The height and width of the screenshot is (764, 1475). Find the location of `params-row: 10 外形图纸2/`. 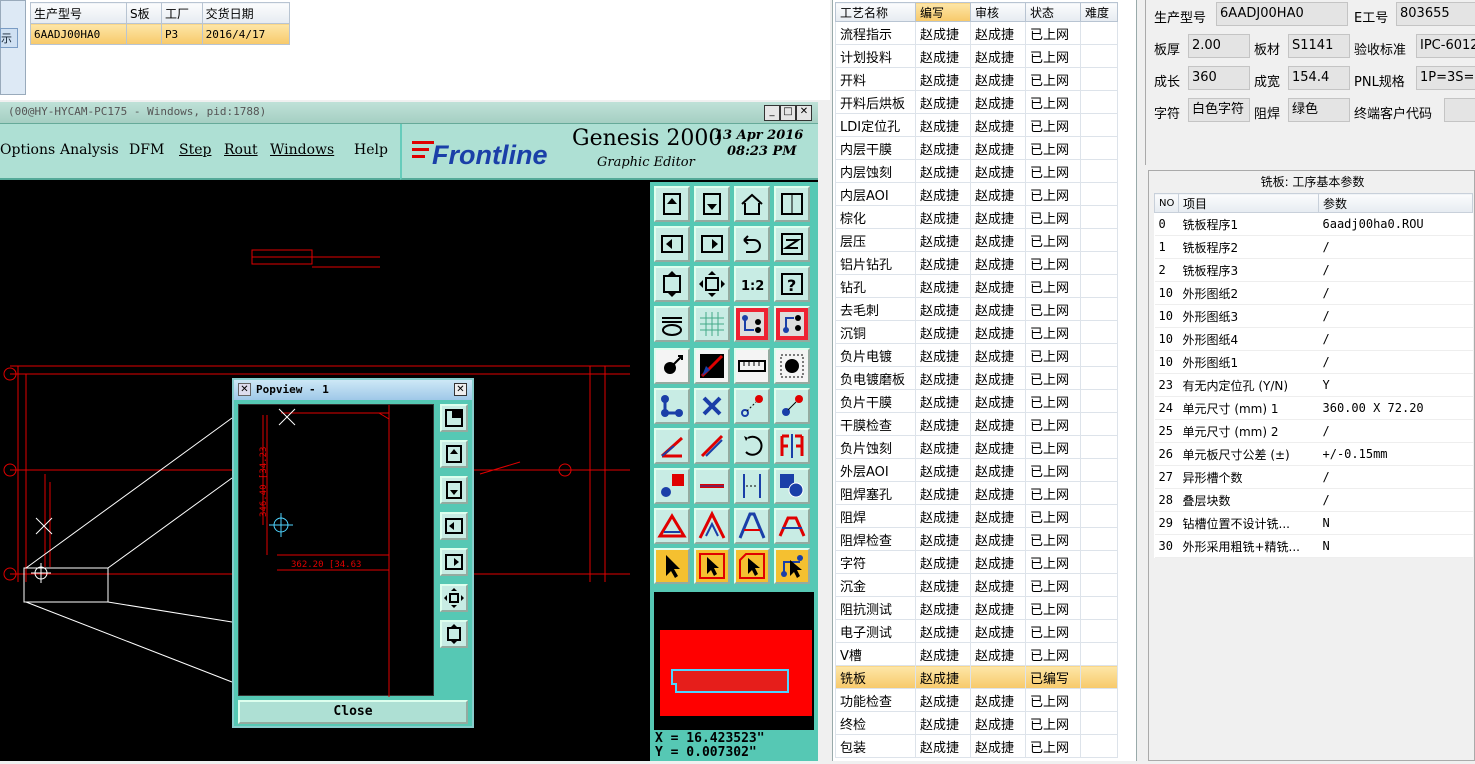

params-row: 10 外形图纸2/ is located at coordinates (1313, 293).